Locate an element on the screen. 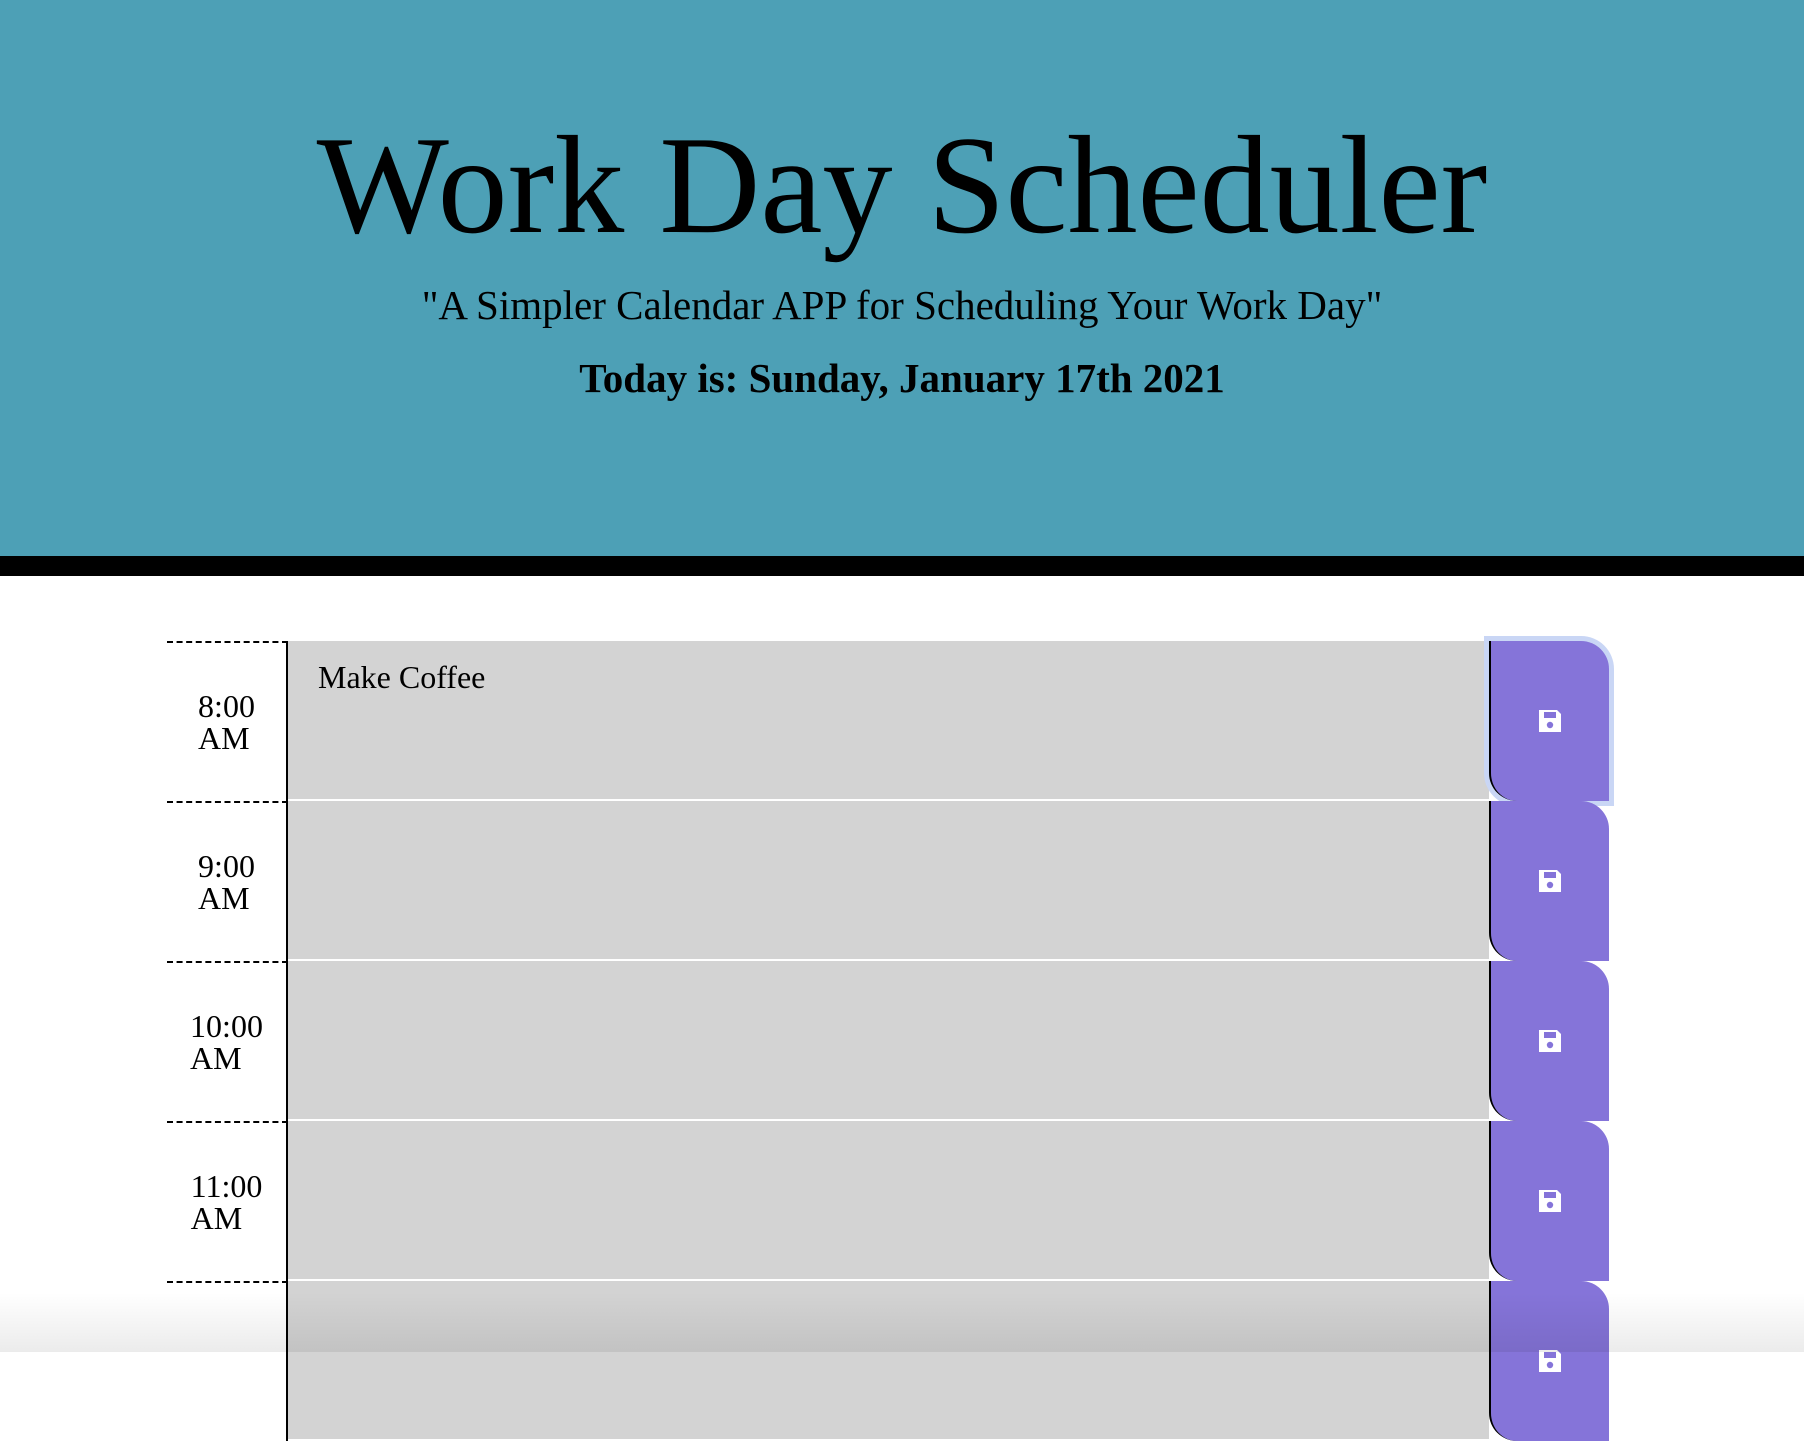 The height and width of the screenshot is (1441, 1804). hour-label: 8:00 AM is located at coordinates (227, 721).